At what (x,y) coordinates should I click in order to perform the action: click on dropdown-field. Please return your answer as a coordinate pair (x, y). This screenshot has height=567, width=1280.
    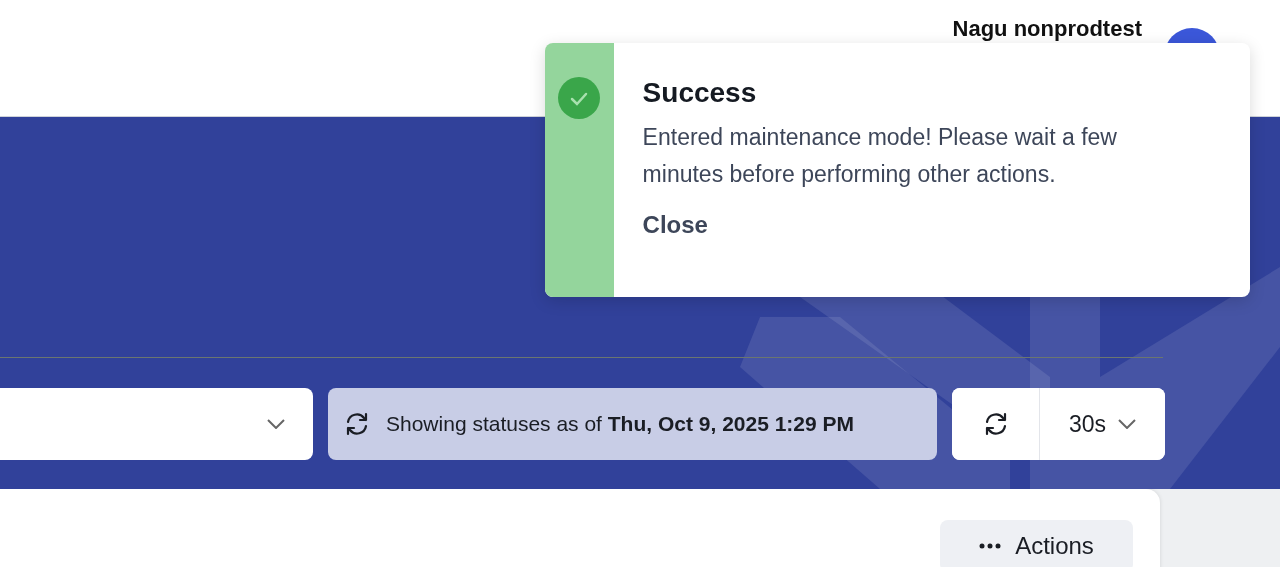
    Looking at the image, I should click on (156, 424).